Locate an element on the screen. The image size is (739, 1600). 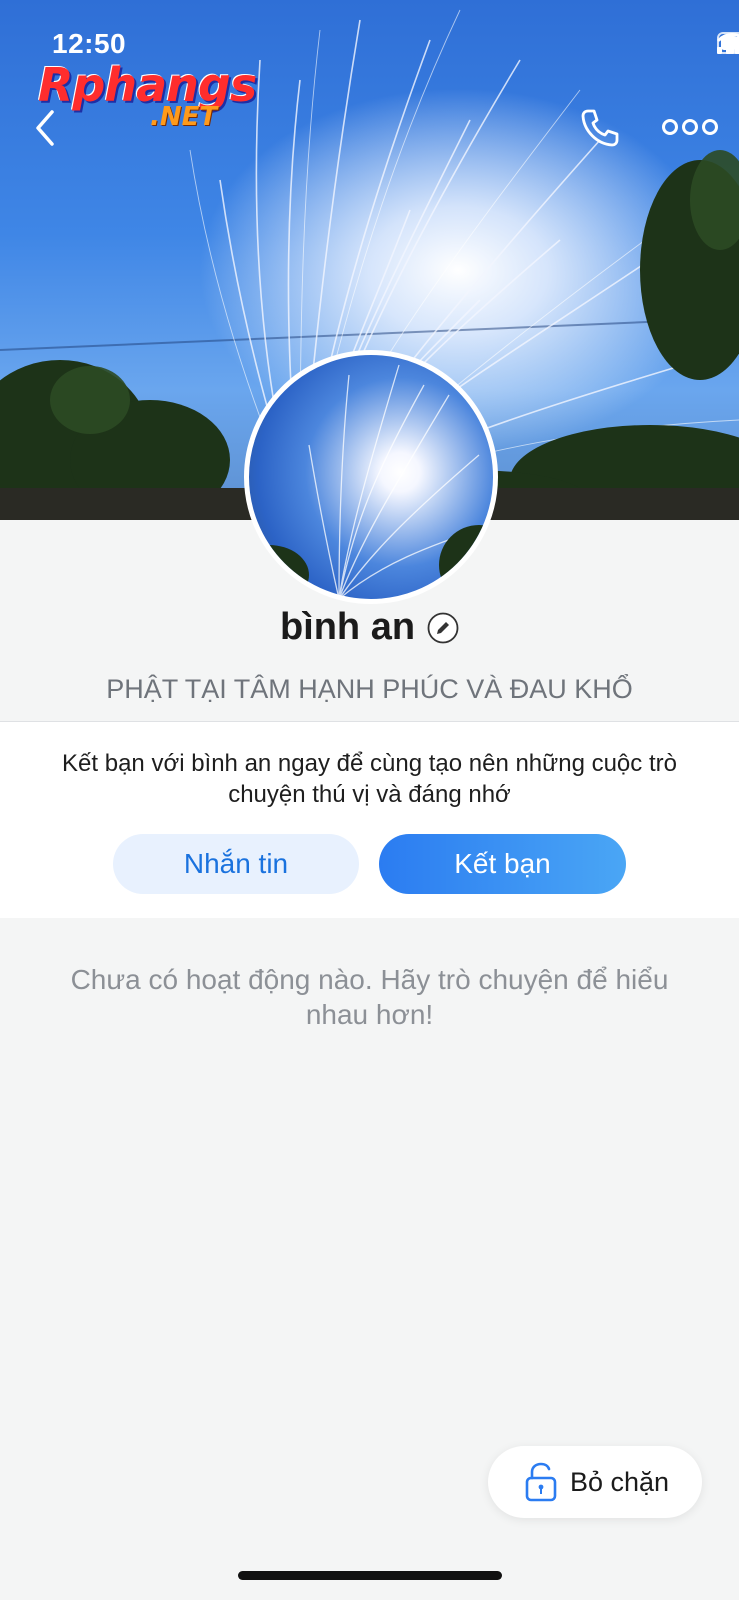
watermark-subtext: .NET is located at coordinates (184, 117).